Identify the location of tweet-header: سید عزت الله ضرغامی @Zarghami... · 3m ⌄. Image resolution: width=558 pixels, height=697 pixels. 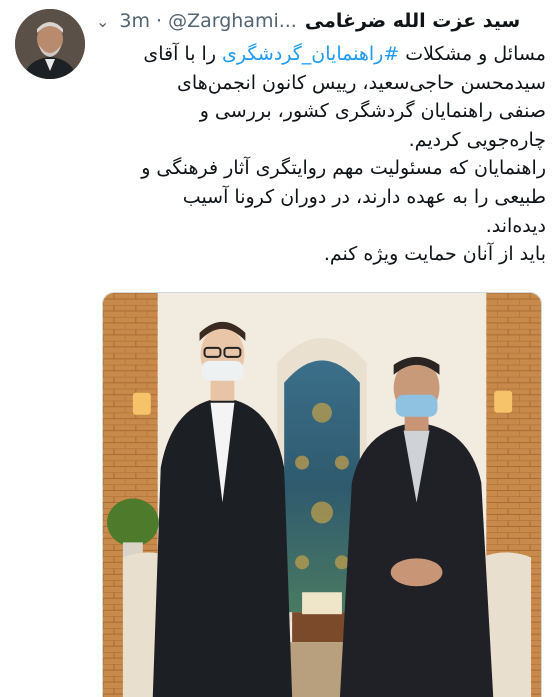
(322, 21).